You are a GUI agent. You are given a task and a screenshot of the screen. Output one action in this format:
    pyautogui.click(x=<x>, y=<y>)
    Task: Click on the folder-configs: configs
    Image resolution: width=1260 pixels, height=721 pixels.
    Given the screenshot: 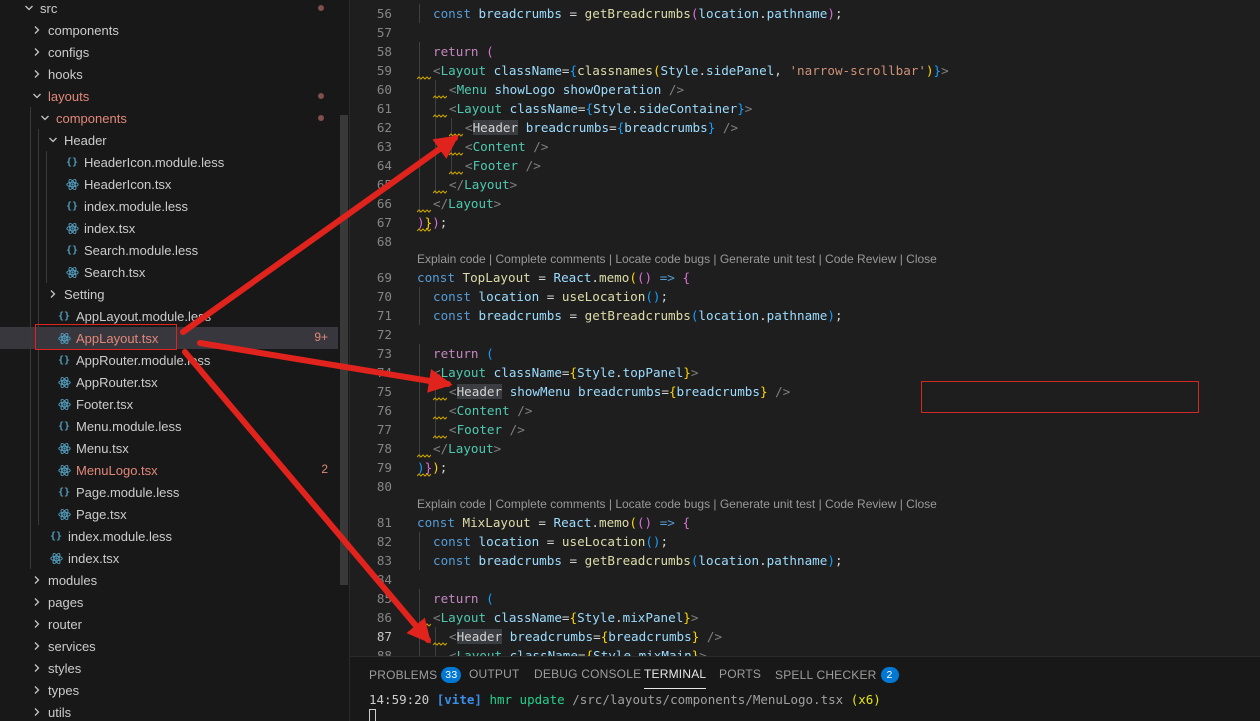 What is the action you would take?
    pyautogui.click(x=169, y=52)
    